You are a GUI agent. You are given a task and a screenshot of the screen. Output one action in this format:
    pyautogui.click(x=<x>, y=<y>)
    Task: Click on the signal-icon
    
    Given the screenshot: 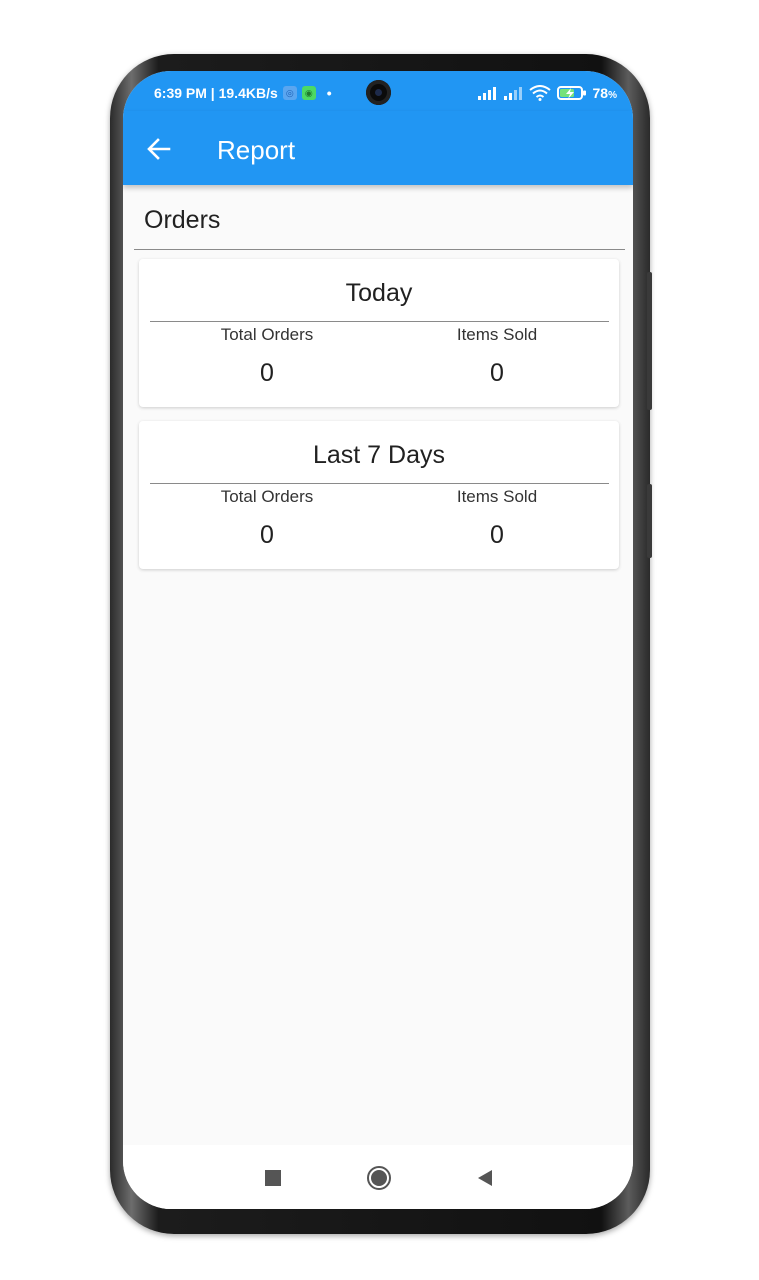 What is the action you would take?
    pyautogui.click(x=486, y=93)
    